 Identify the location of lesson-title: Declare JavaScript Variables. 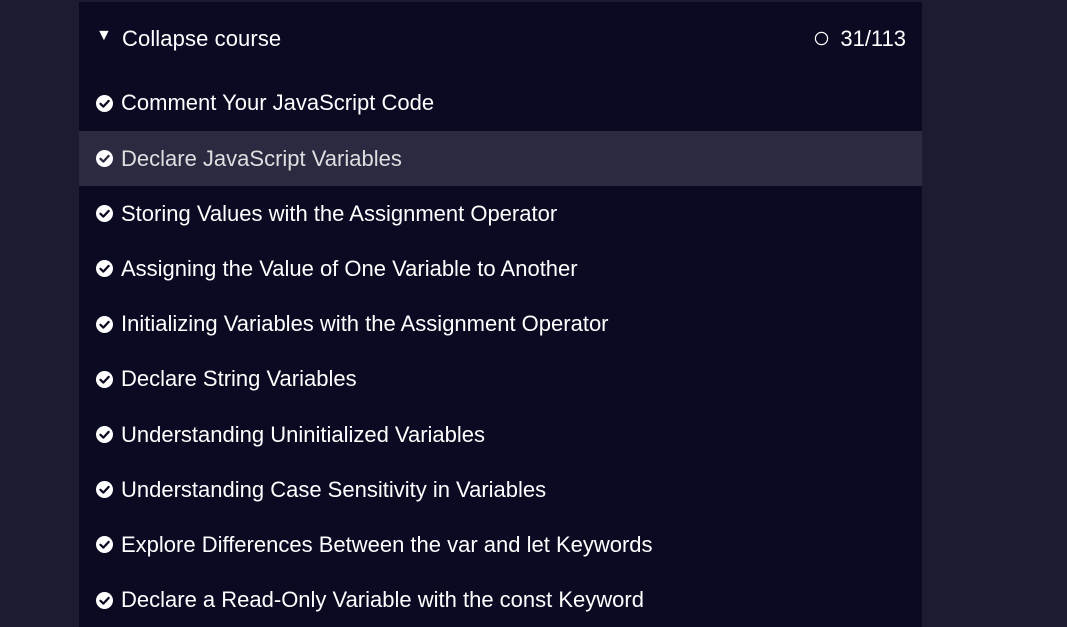
(261, 158).